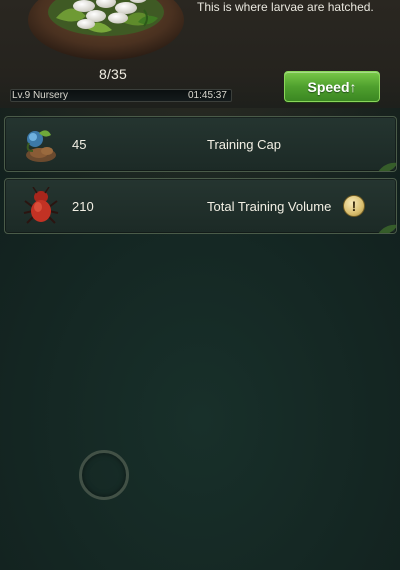 Image resolution: width=400 pixels, height=570 pixels. What do you see at coordinates (79, 144) in the screenshot?
I see `training-cap-value: 45` at bounding box center [79, 144].